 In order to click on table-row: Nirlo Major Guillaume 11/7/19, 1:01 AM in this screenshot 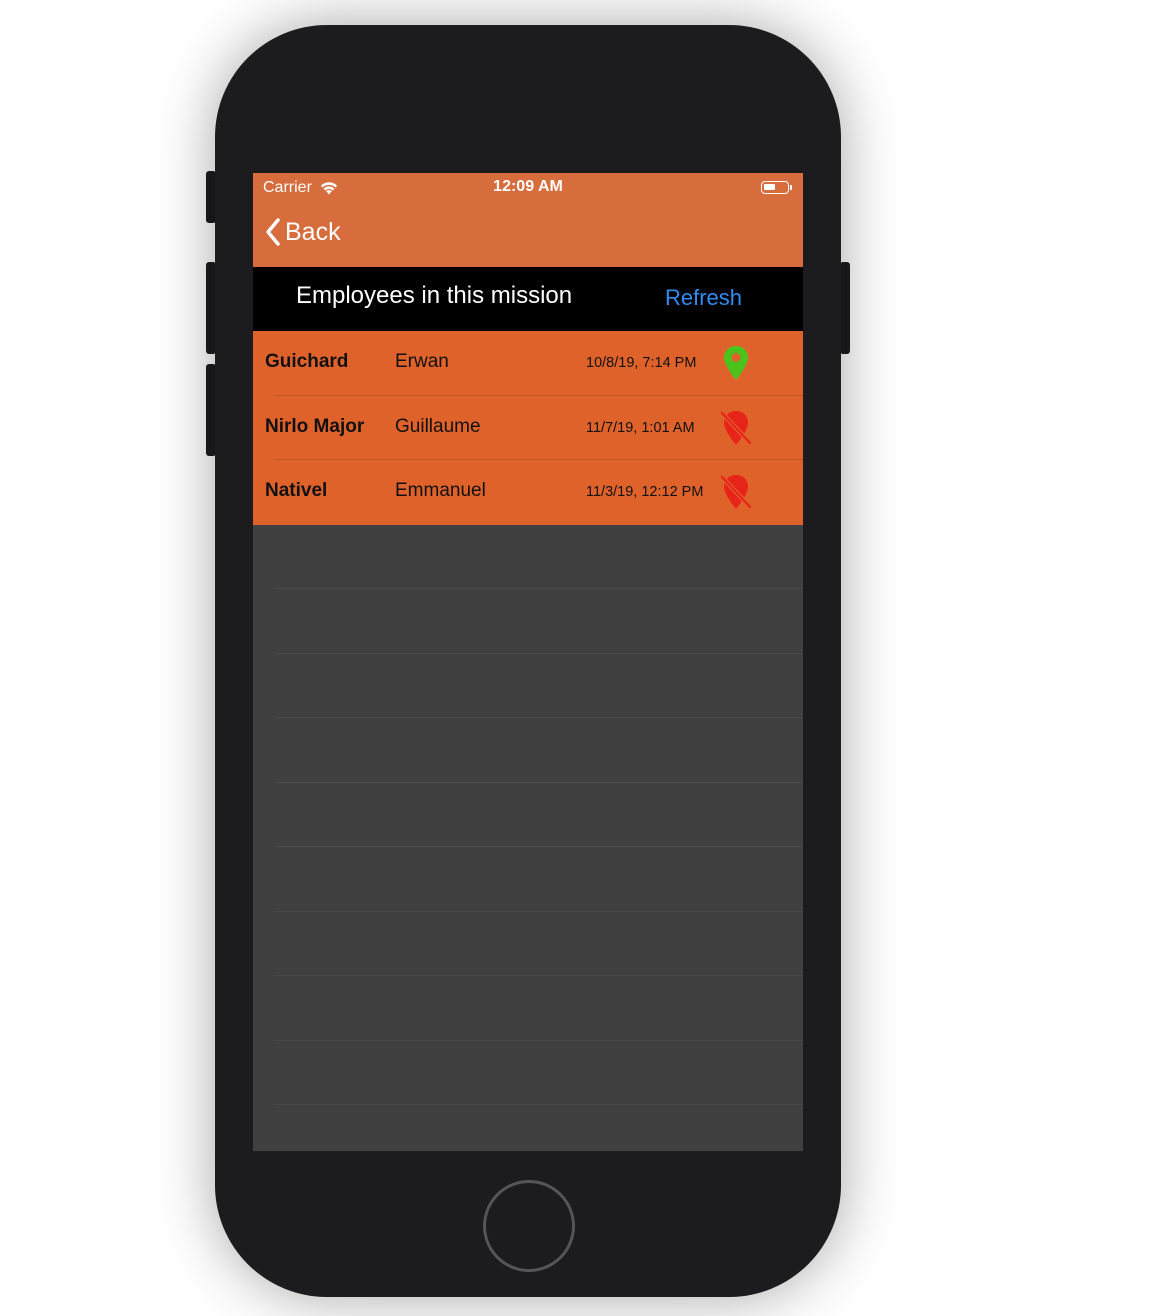, I will do `click(528, 427)`.